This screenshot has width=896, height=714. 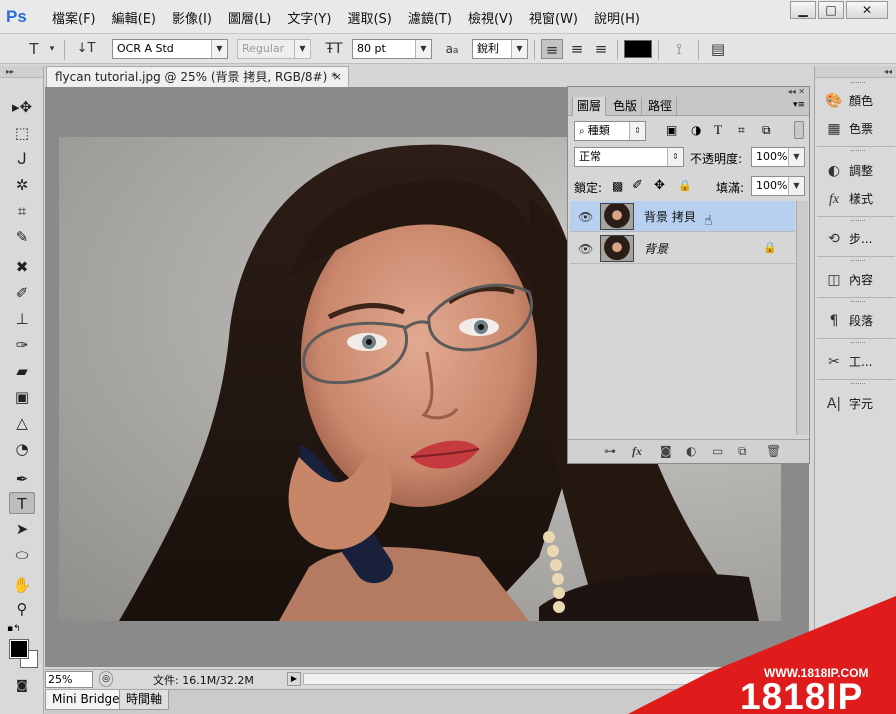 I want to click on blend-mode-select: 正常 ⇕, so click(x=629, y=157).